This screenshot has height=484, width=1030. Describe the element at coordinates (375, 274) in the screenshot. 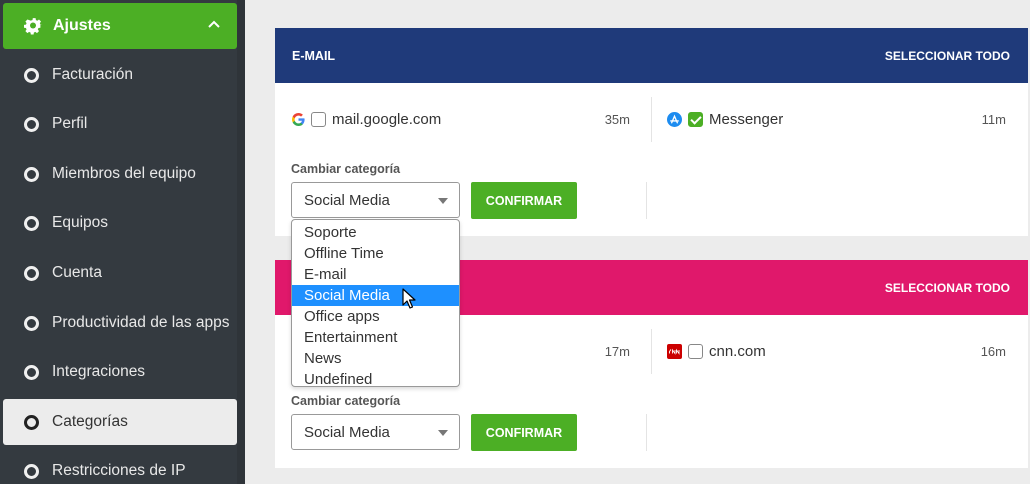

I see `dropdown-option: E-mail` at that location.